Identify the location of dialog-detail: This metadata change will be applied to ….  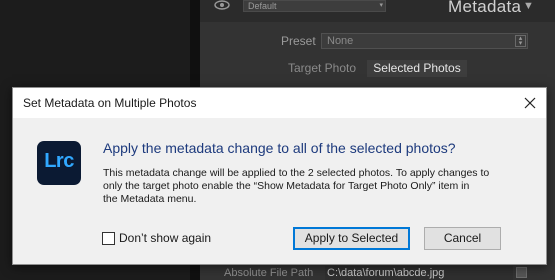
(308, 186).